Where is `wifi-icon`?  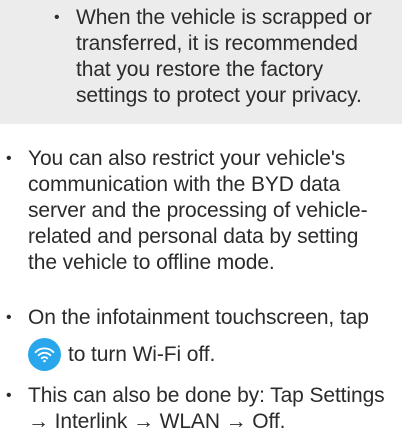 wifi-icon is located at coordinates (44, 354).